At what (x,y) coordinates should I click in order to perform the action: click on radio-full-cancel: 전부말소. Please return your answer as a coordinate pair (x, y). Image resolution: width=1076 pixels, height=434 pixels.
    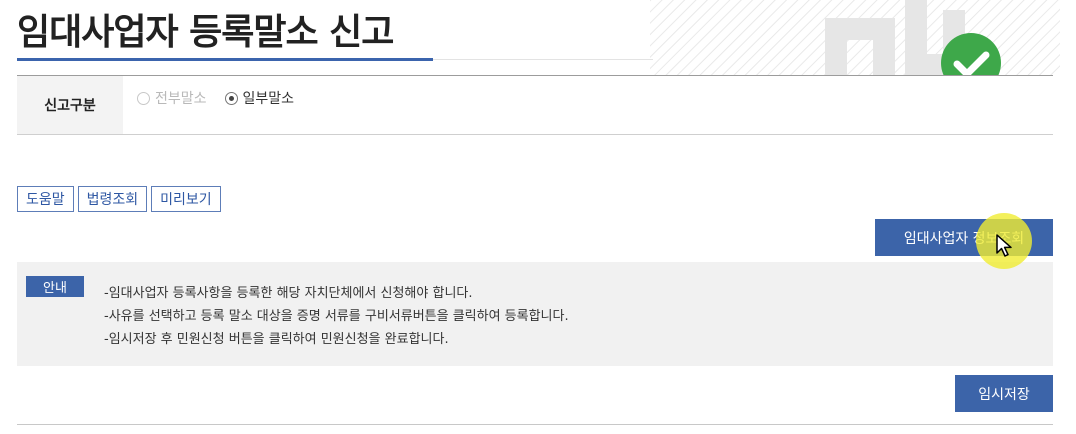
    Looking at the image, I should click on (172, 98).